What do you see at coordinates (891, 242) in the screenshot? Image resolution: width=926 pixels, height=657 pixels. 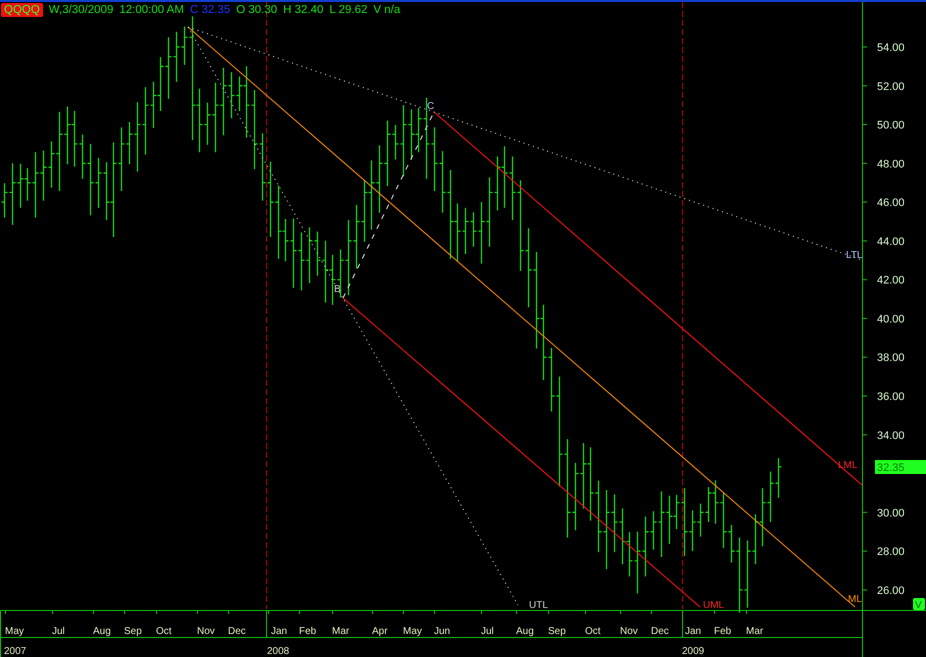 I see `price-axis-label: 44.00` at bounding box center [891, 242].